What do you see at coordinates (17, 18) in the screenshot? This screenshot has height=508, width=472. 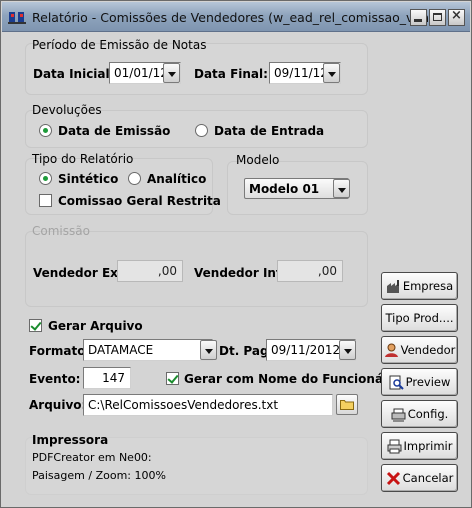 I see `app-logo-icon` at bounding box center [17, 18].